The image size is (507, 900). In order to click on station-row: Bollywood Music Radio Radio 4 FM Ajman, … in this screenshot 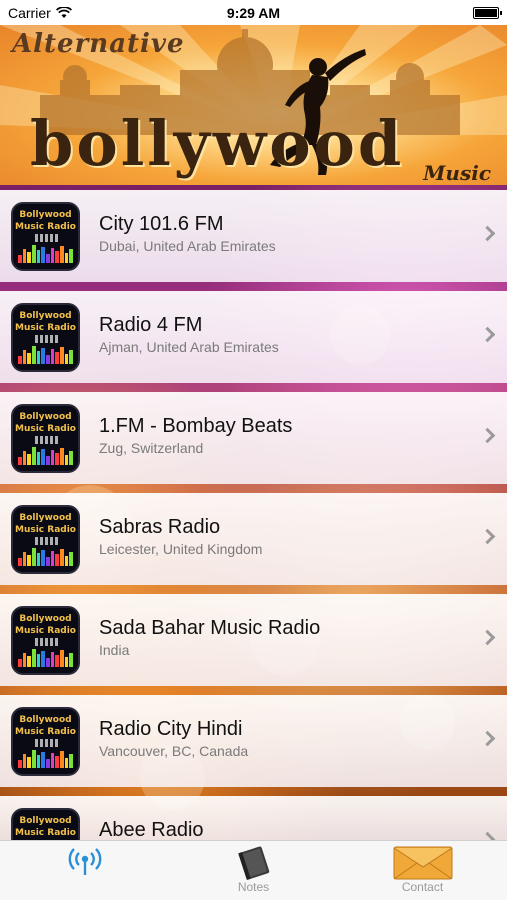, I will do `click(253, 337)`.